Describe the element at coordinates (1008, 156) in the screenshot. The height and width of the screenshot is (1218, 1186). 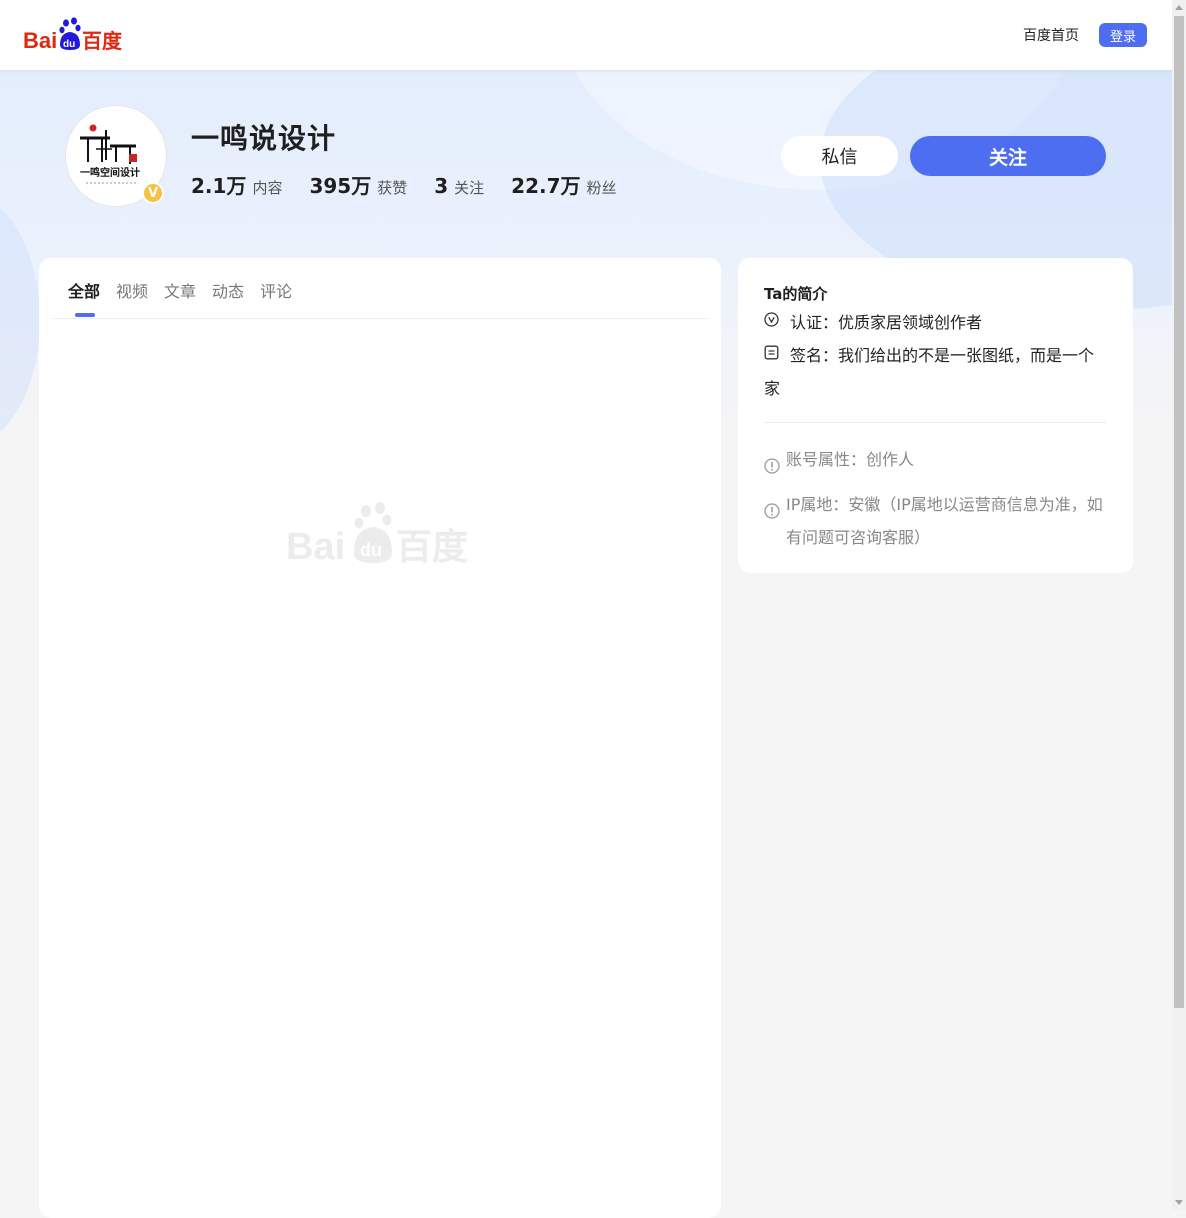
I see `follow-button: 关注` at that location.